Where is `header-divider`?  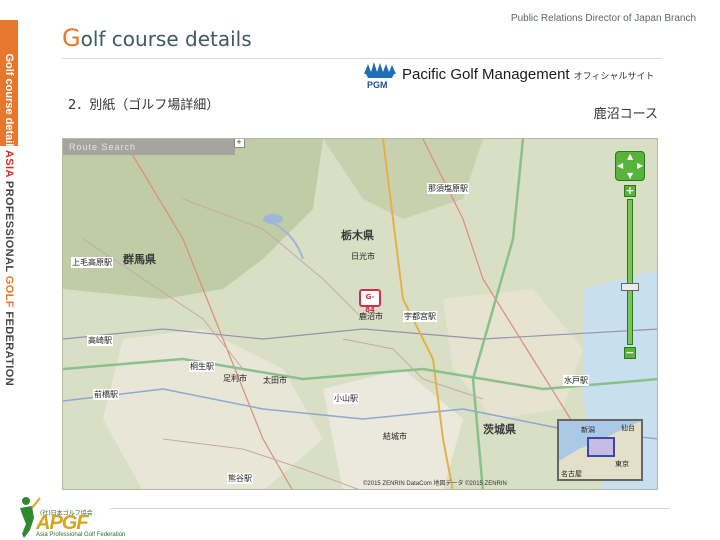 header-divider is located at coordinates (362, 58).